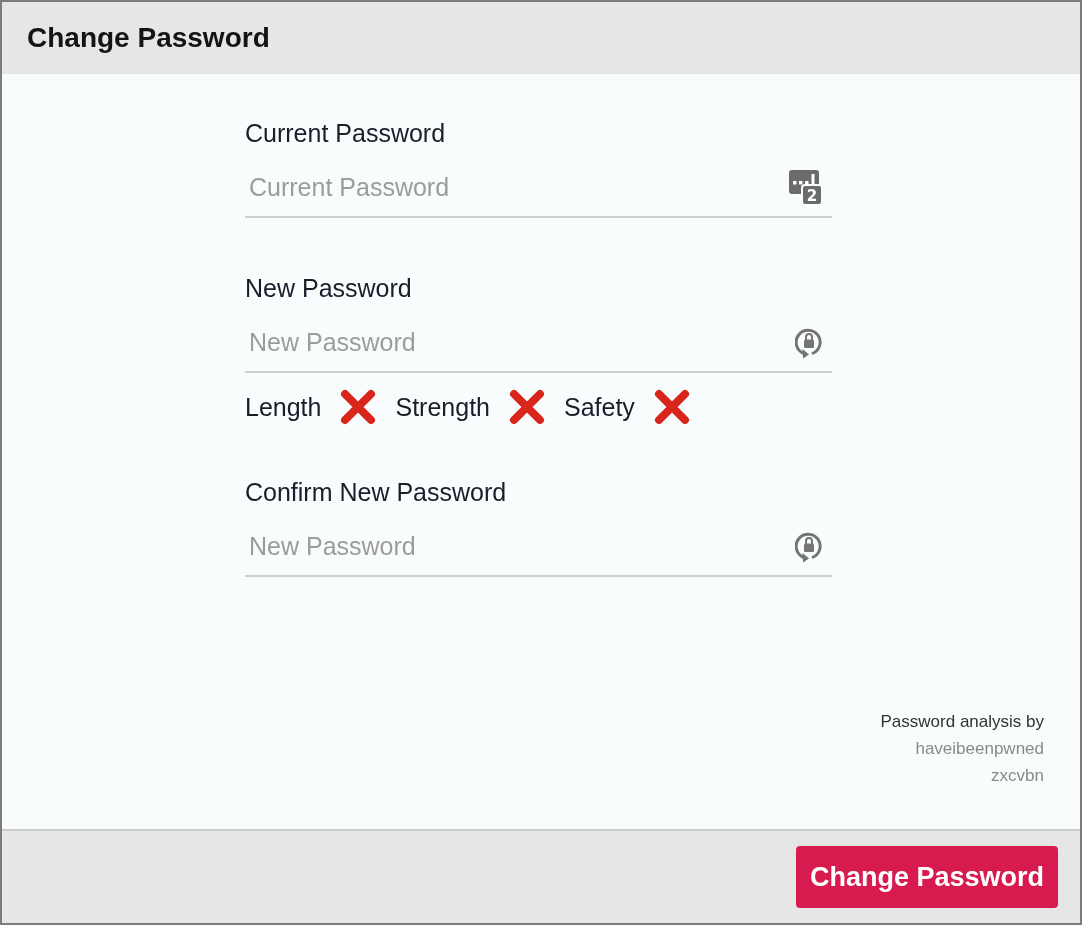 The height and width of the screenshot is (926, 1084). What do you see at coordinates (962, 722) in the screenshot?
I see `credit-text: Password analysis by` at bounding box center [962, 722].